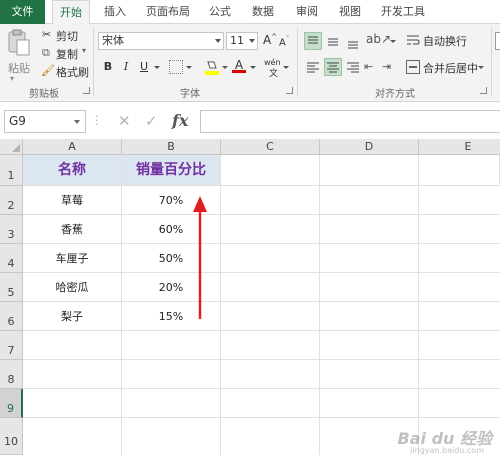 This screenshot has width=500, height=455. Describe the element at coordinates (17, 121) in the screenshot. I see `name-box-value: G9` at that location.